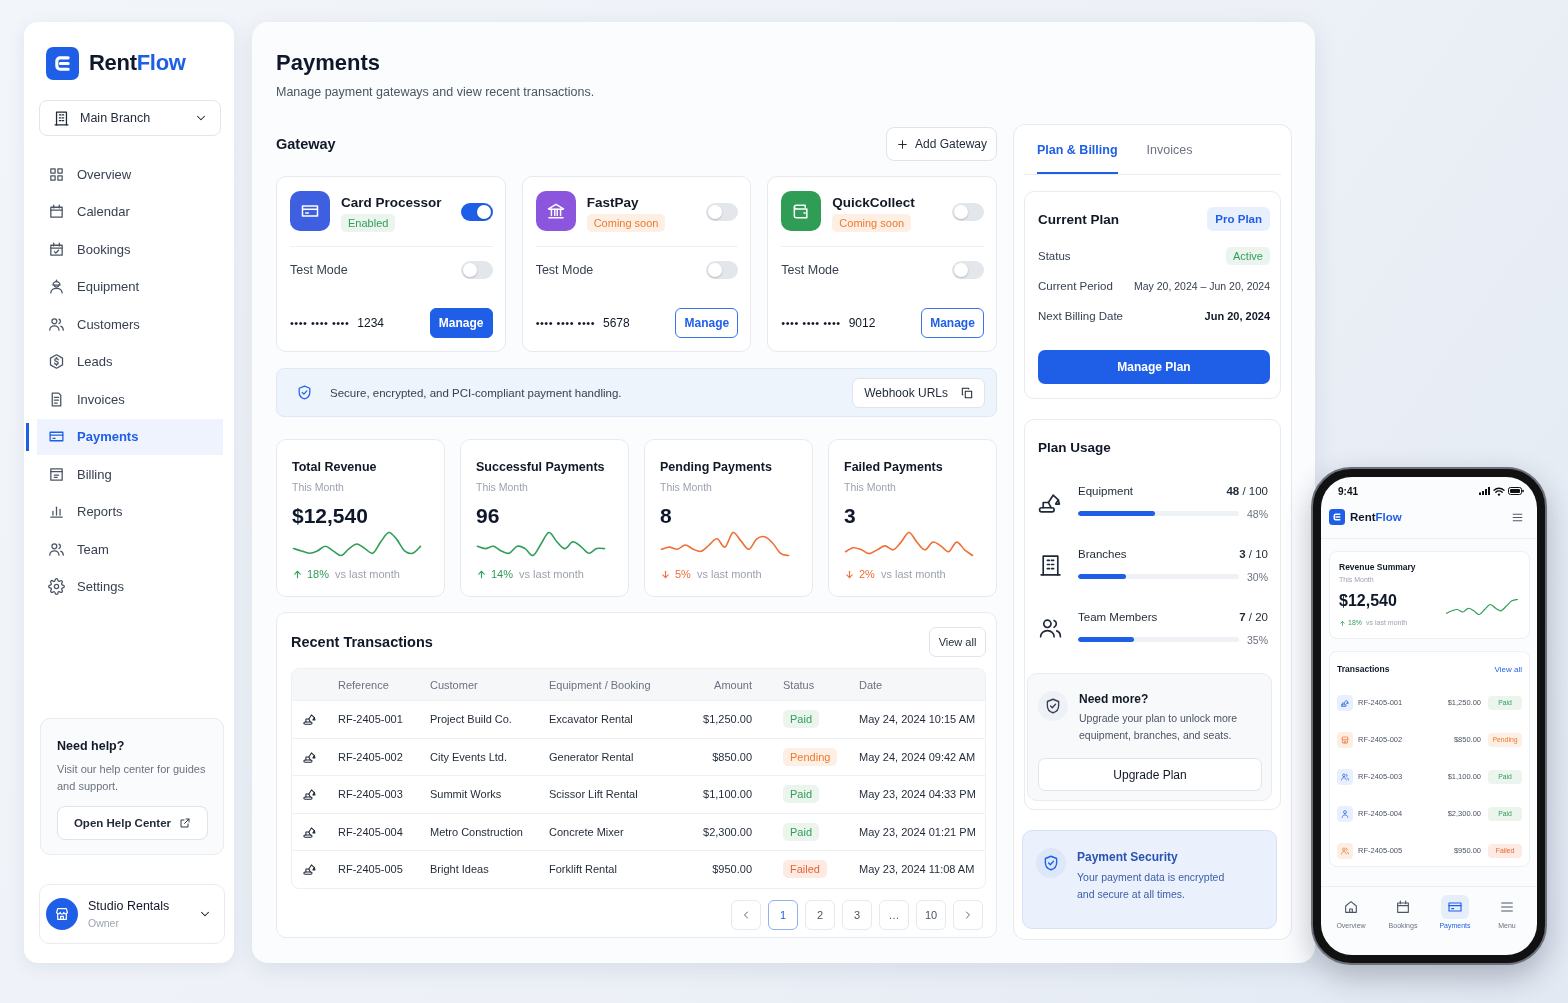 This screenshot has width=1568, height=1003. What do you see at coordinates (799, 684) in the screenshot?
I see `column-header: Status` at bounding box center [799, 684].